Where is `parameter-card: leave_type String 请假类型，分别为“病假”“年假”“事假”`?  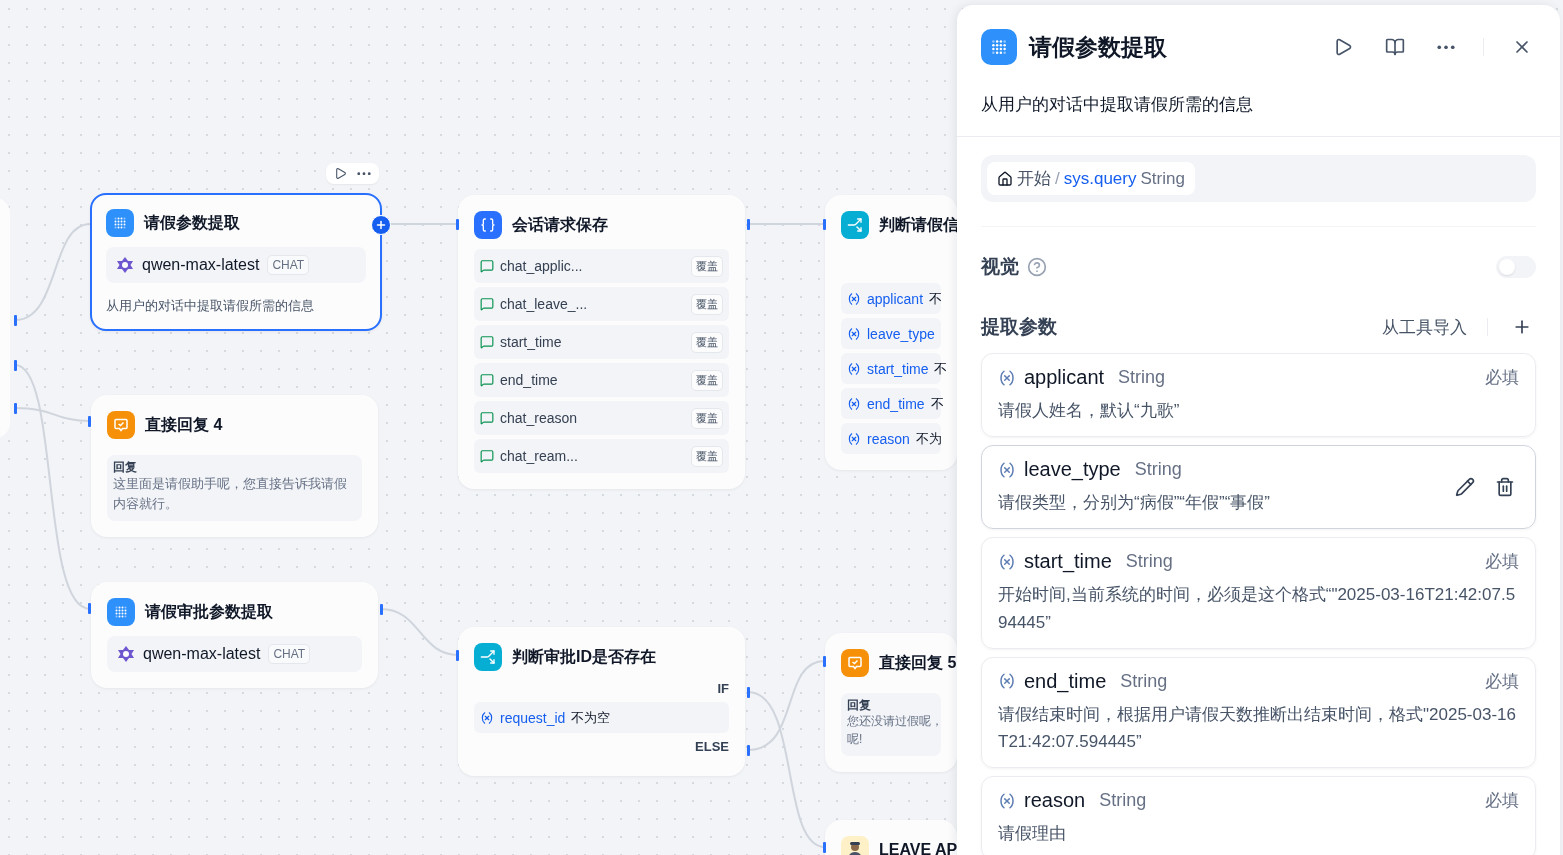 parameter-card: leave_type String 请假类型，分别为“病假”“年假”“事假” is located at coordinates (1258, 487).